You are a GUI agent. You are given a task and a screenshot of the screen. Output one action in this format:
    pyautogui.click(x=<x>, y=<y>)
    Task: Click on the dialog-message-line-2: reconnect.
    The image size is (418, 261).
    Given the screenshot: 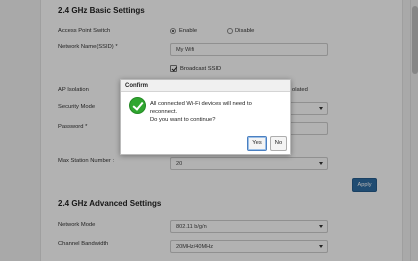 What is the action you would take?
    pyautogui.click(x=164, y=112)
    